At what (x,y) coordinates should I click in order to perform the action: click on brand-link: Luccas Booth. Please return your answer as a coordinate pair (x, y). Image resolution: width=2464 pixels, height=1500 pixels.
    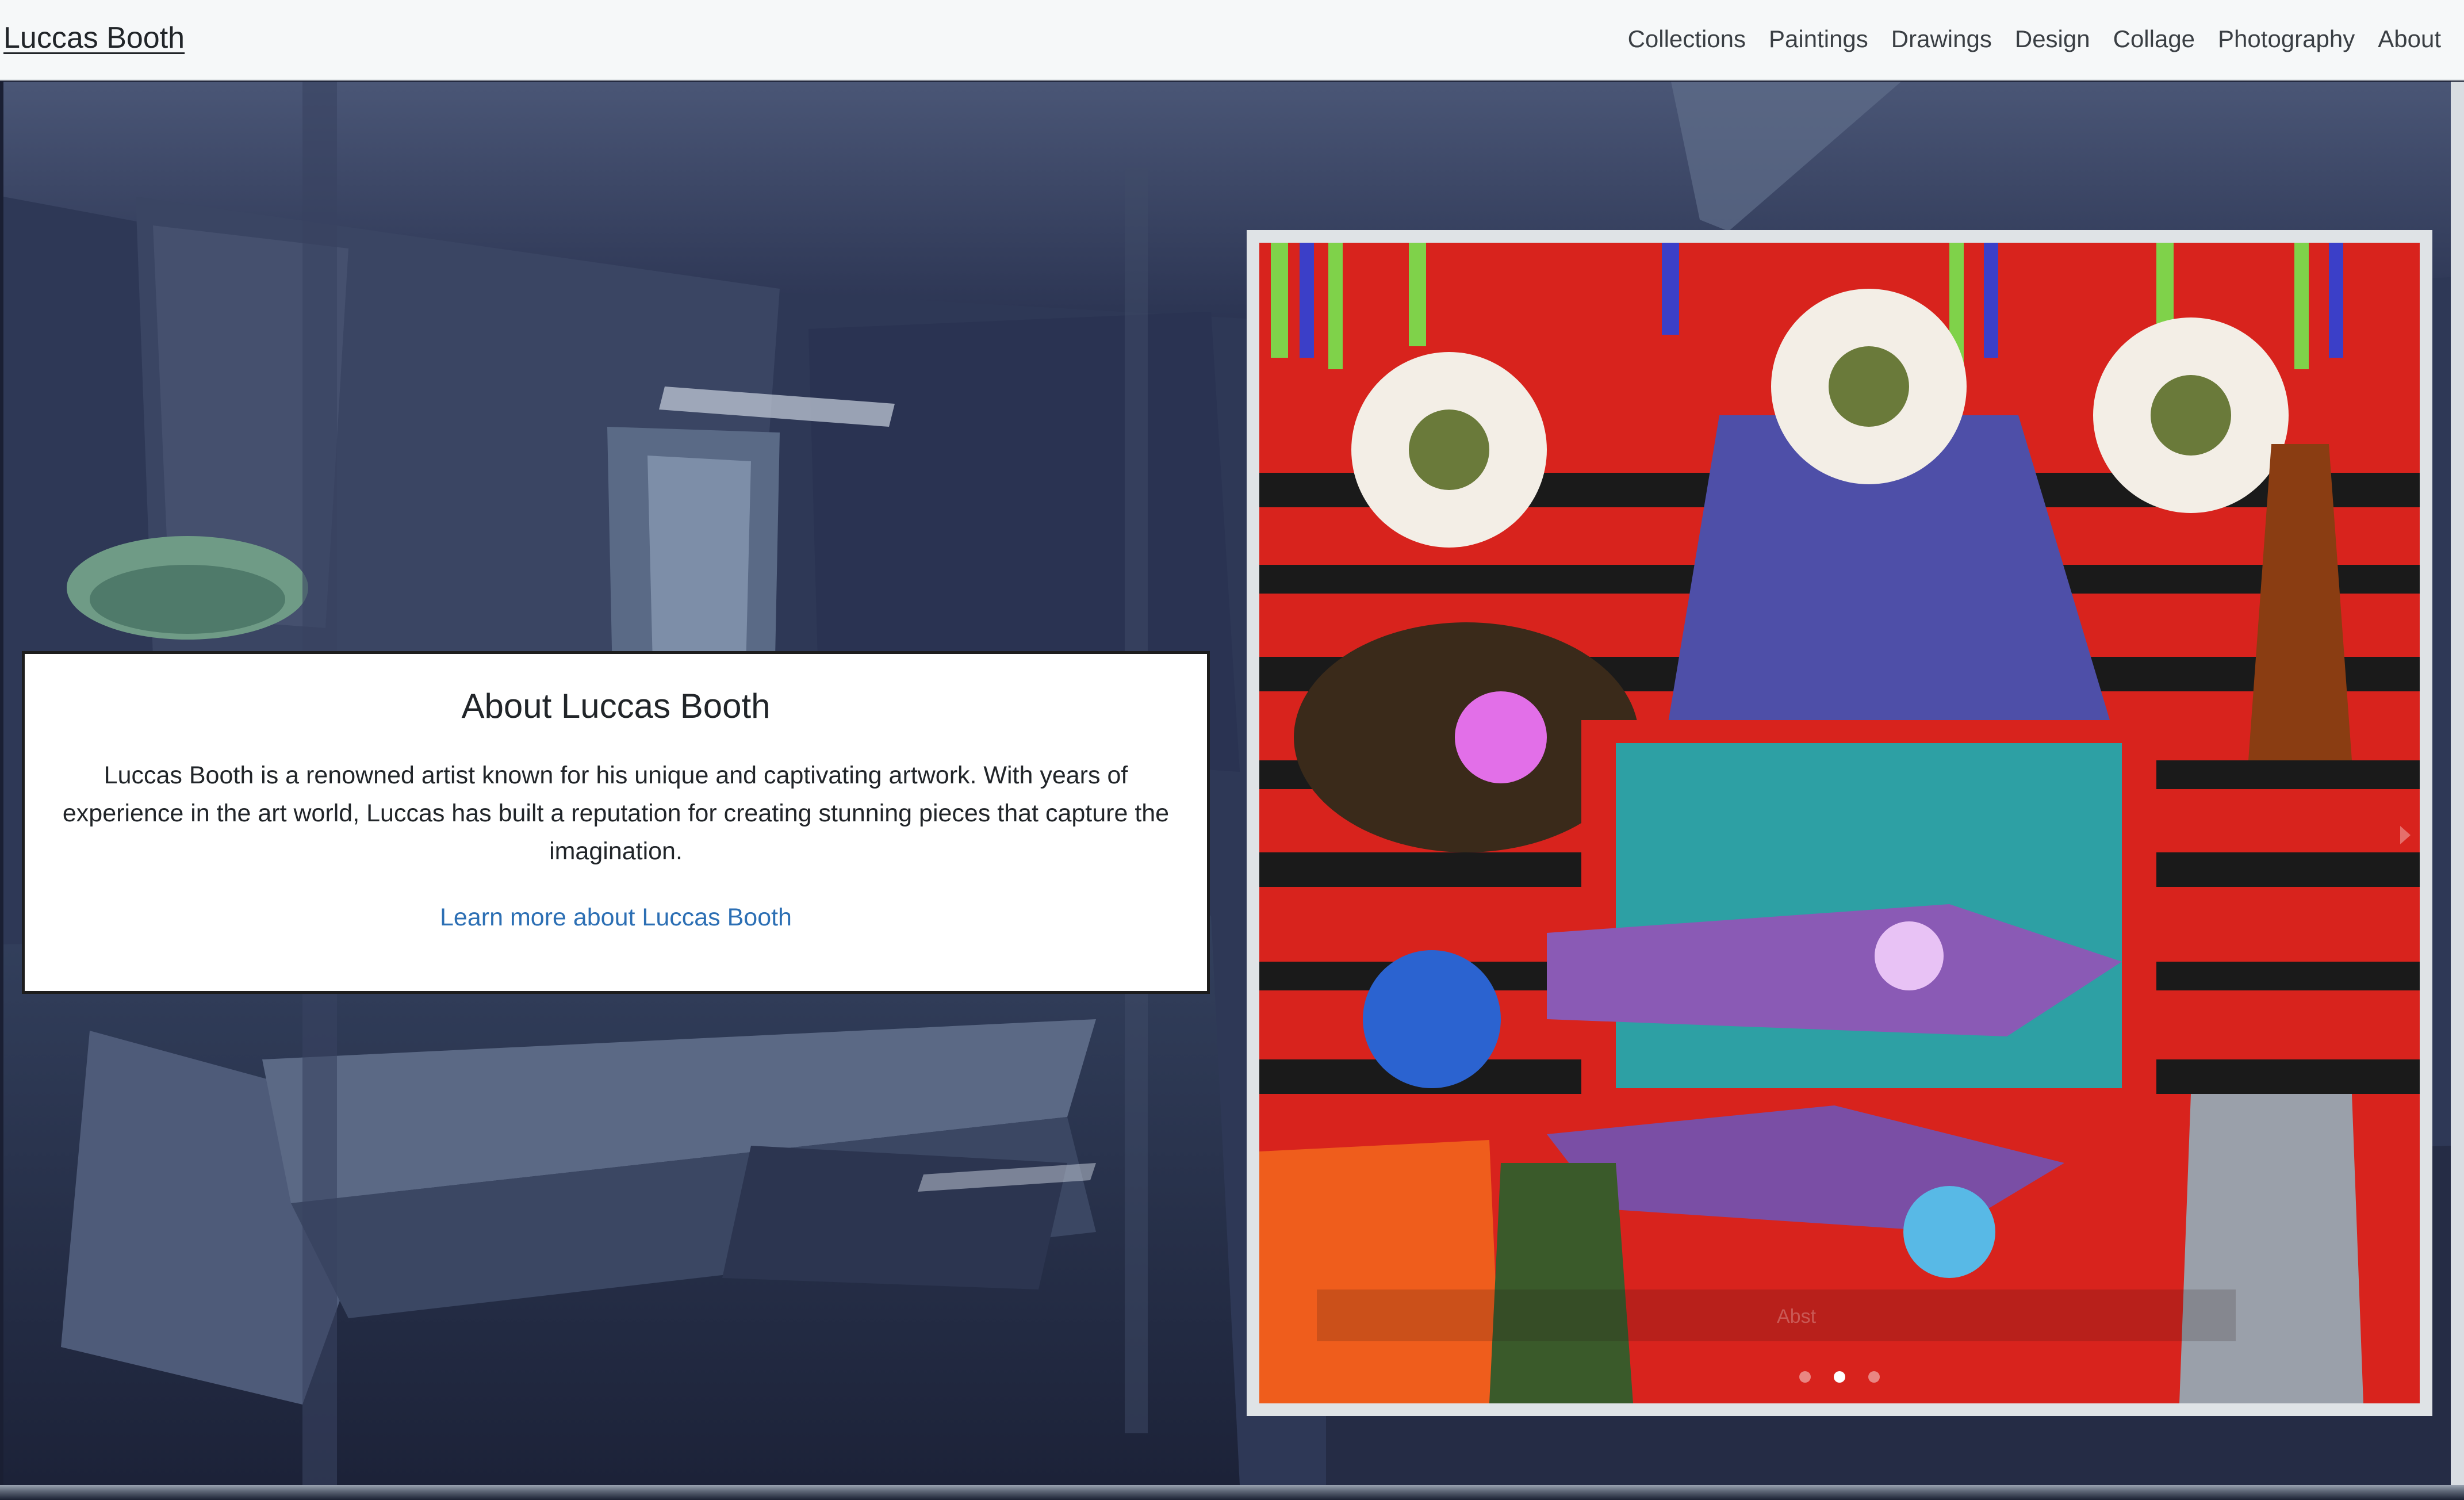
    Looking at the image, I should click on (94, 38).